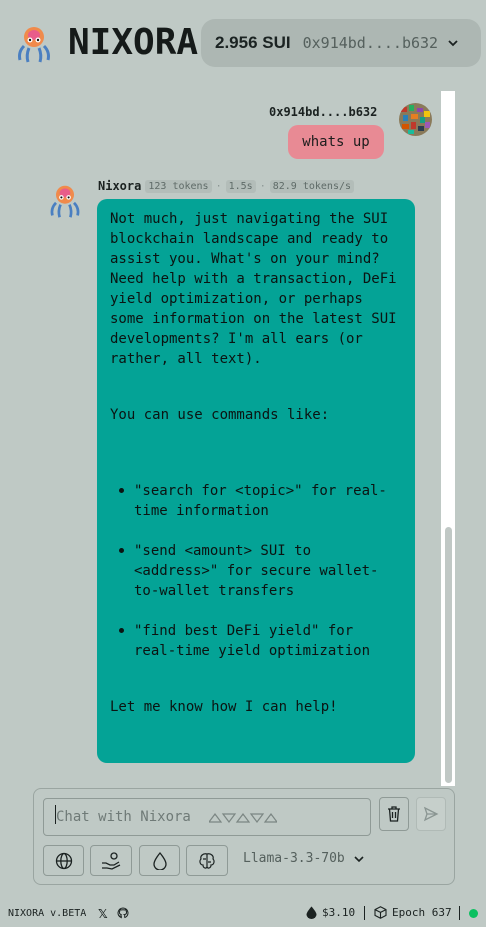  Describe the element at coordinates (336, 142) in the screenshot. I see `user-message-bubble: whats up` at that location.